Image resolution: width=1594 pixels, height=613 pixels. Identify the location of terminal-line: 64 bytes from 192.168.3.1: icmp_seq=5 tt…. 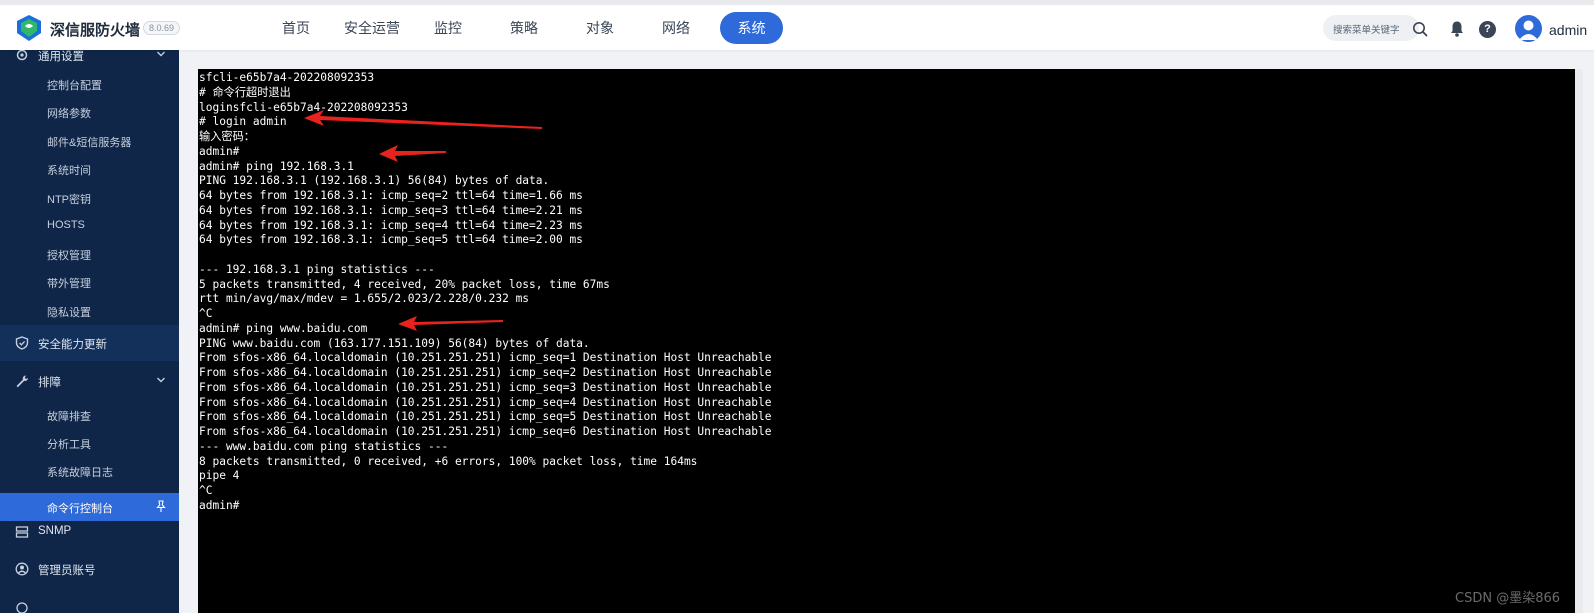
(391, 240).